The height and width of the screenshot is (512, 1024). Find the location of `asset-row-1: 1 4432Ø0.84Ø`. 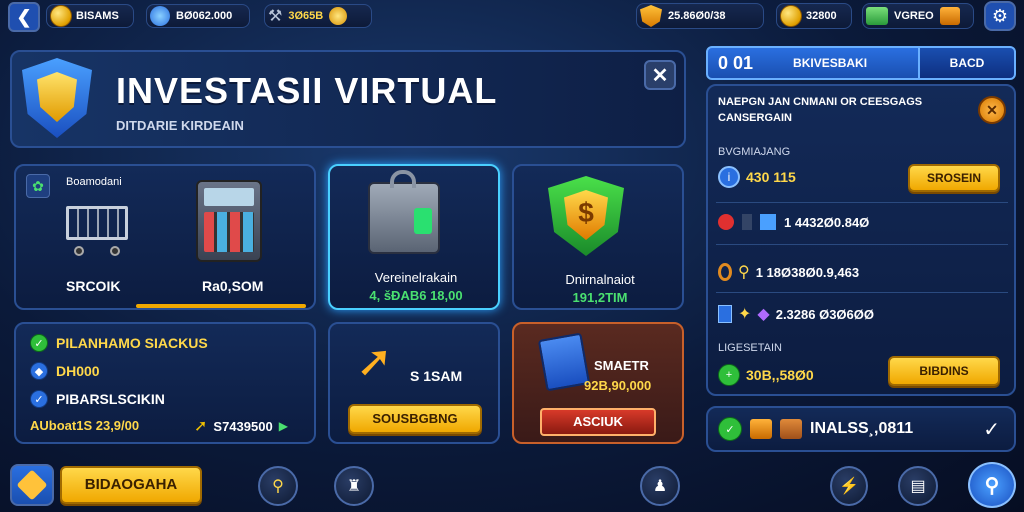

asset-row-1: 1 4432Ø0.84Ø is located at coordinates (793, 222).